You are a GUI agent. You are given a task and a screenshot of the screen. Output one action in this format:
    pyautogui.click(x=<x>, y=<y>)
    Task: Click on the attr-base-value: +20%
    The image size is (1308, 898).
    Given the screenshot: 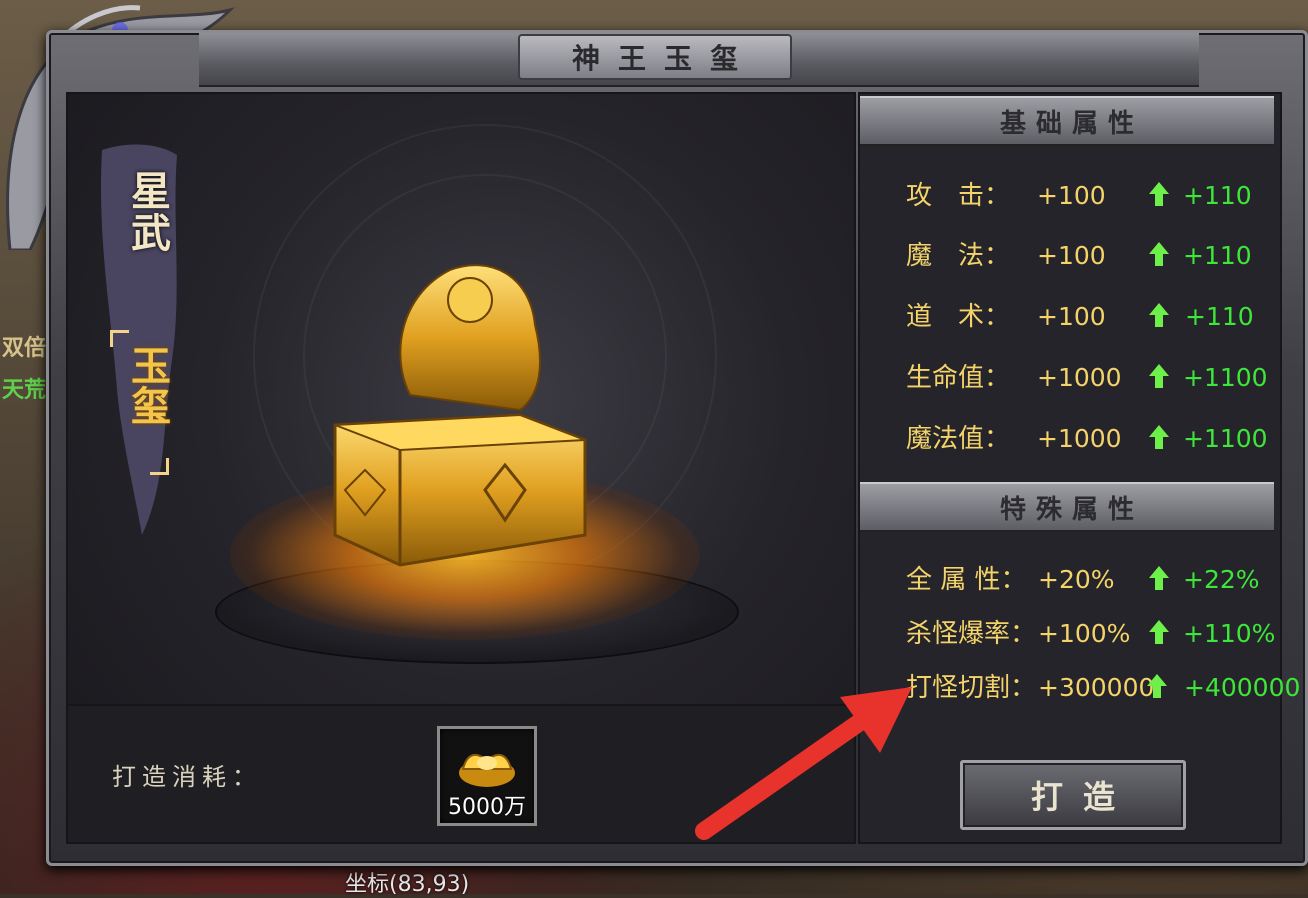 What is the action you would take?
    pyautogui.click(x=1076, y=579)
    